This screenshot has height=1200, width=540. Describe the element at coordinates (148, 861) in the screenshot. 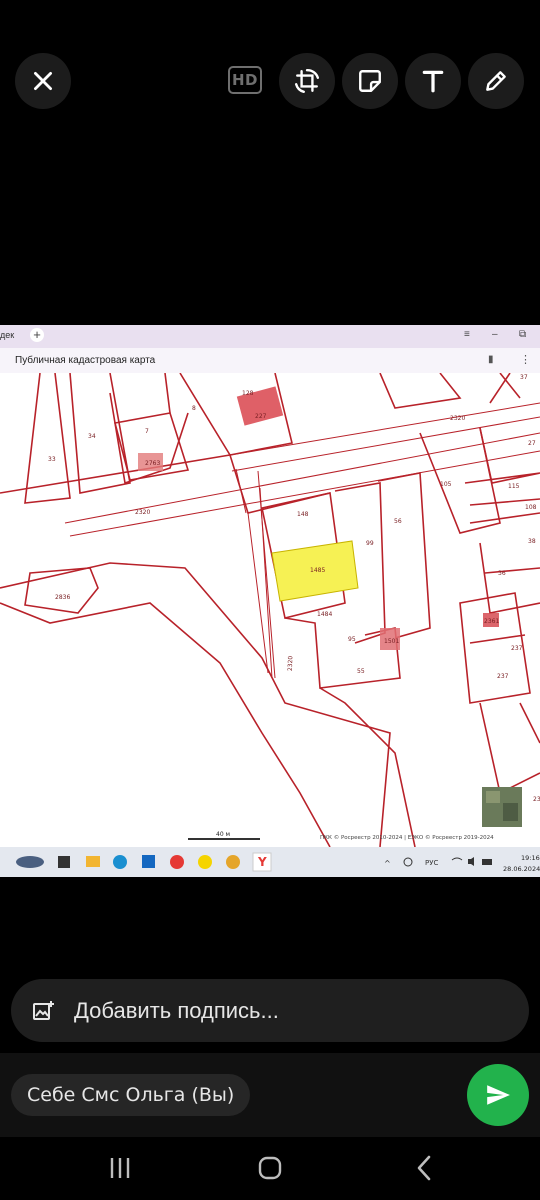

I see `taskbar-store-icon` at that location.